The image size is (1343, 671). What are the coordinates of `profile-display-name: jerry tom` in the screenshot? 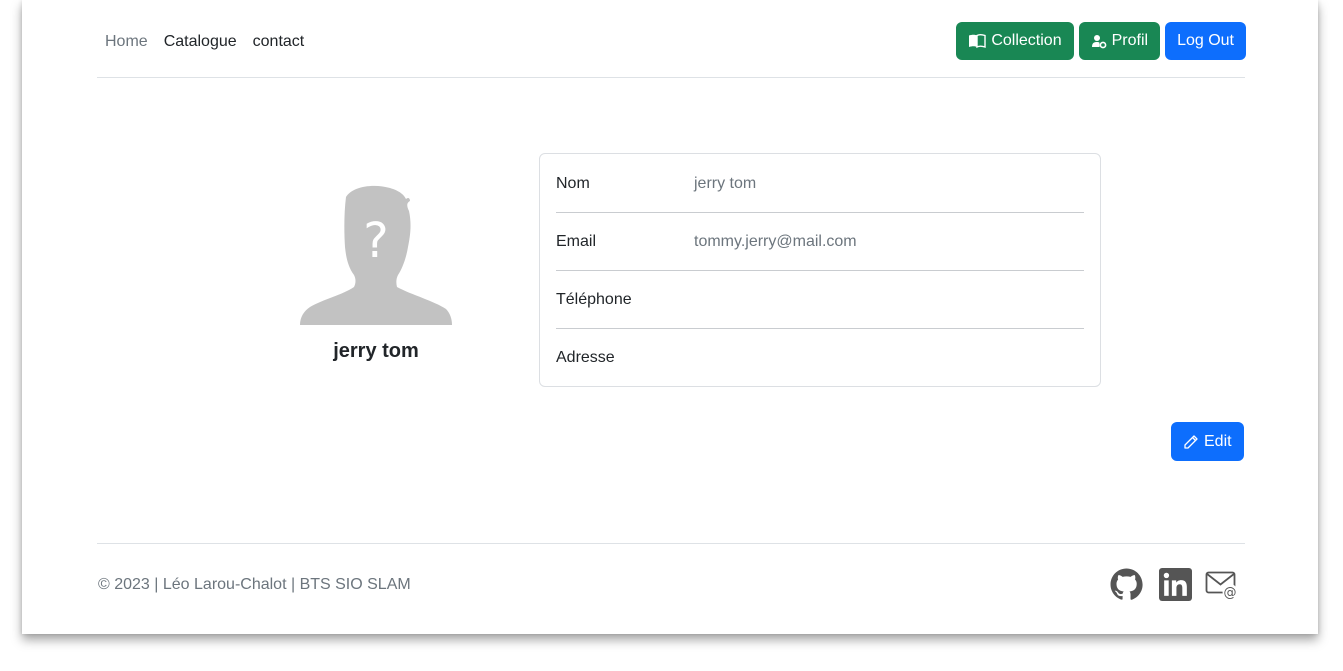 It's located at (376, 351).